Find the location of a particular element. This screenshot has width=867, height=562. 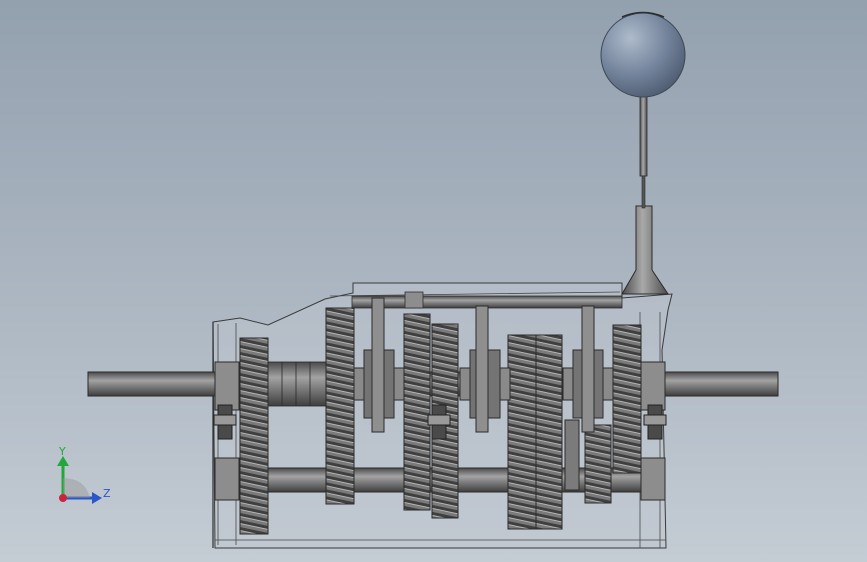

triad-origin is located at coordinates (63, 498).